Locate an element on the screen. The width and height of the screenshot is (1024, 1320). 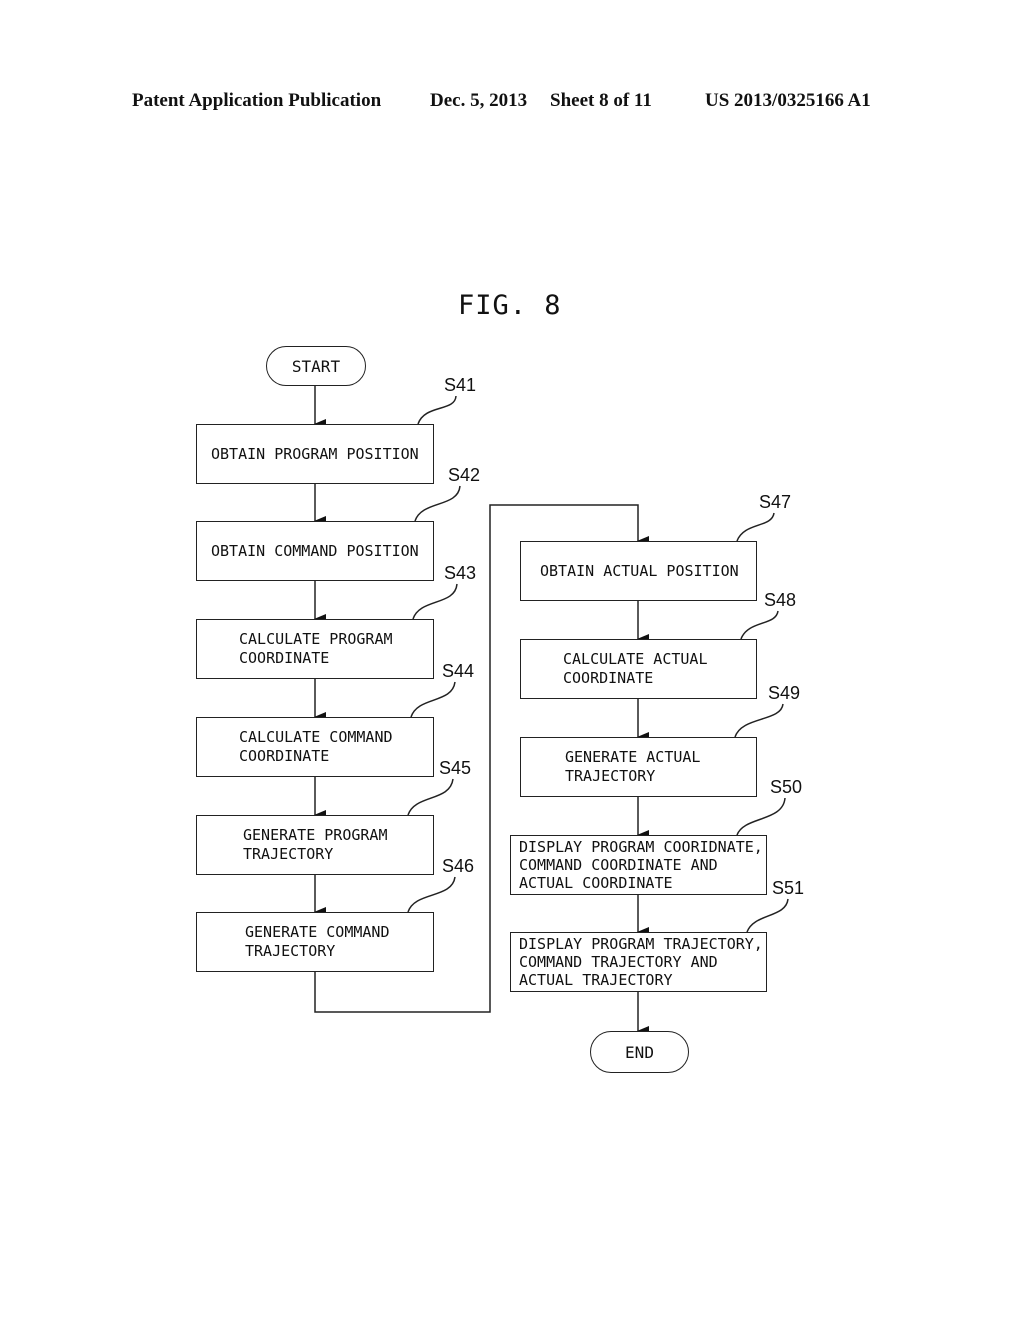
leader-s45 is located at coordinates (430, 797).